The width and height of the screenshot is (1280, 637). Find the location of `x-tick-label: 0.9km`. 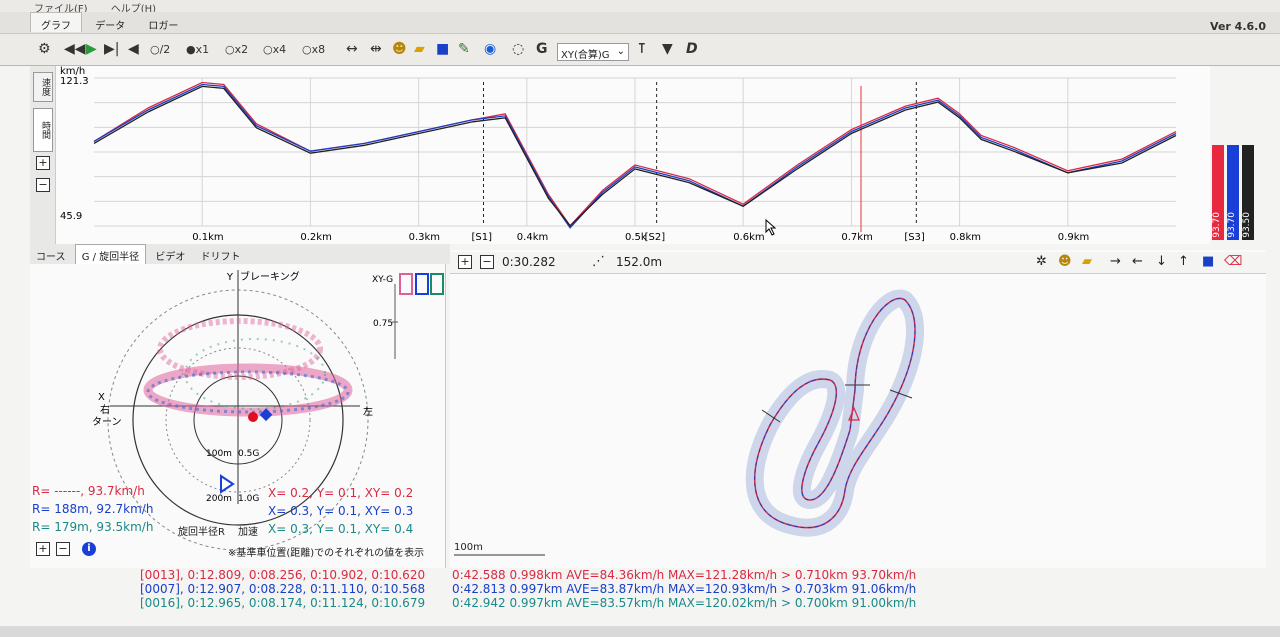

x-tick-label: 0.9km is located at coordinates (1073, 237).